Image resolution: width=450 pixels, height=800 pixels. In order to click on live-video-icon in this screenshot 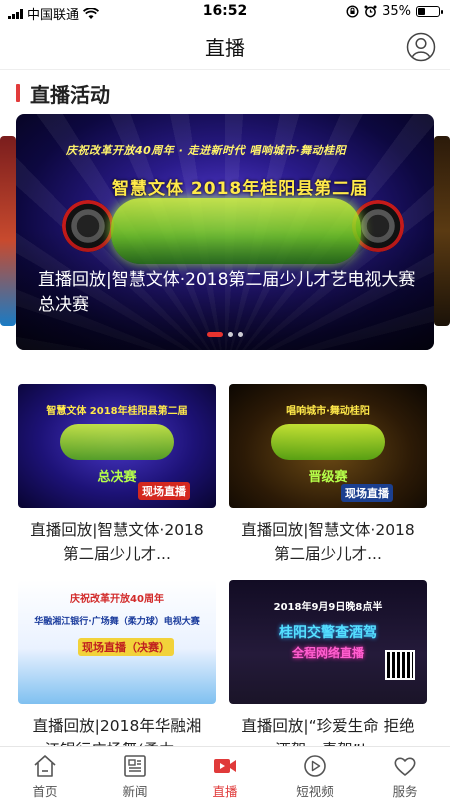, I will do `click(225, 766)`.